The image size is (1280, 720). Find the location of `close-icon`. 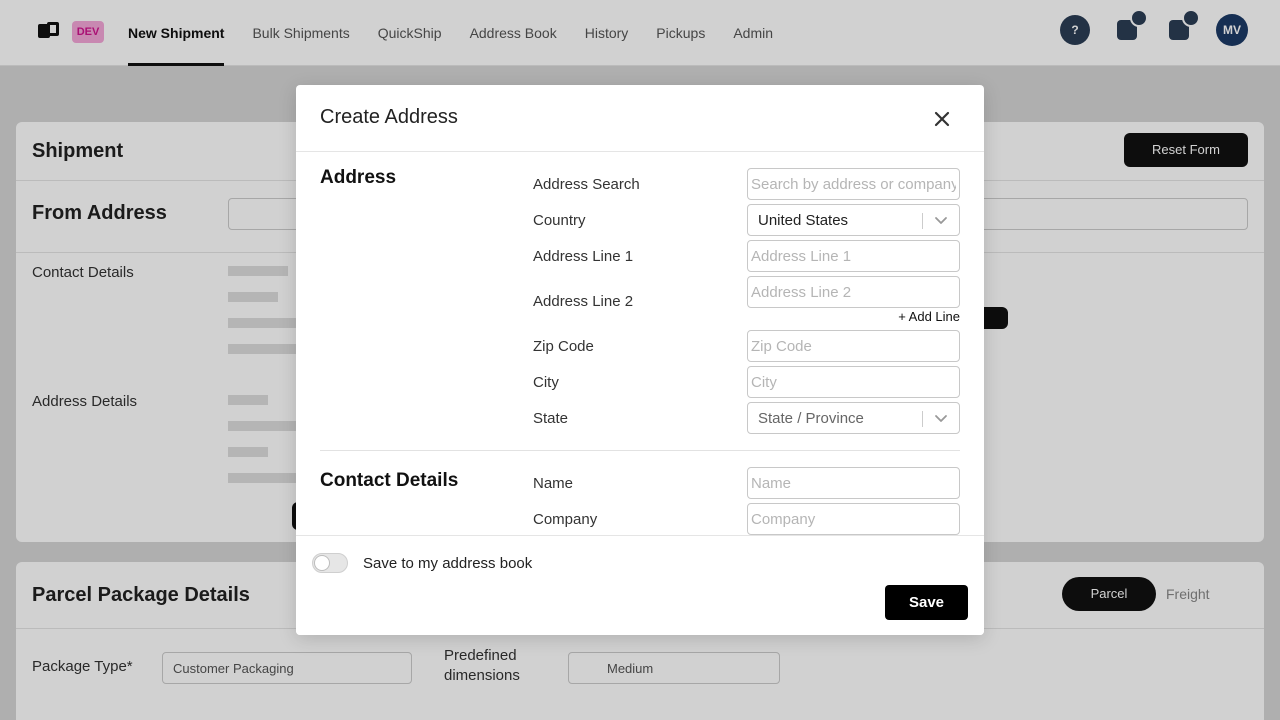

close-icon is located at coordinates (942, 119).